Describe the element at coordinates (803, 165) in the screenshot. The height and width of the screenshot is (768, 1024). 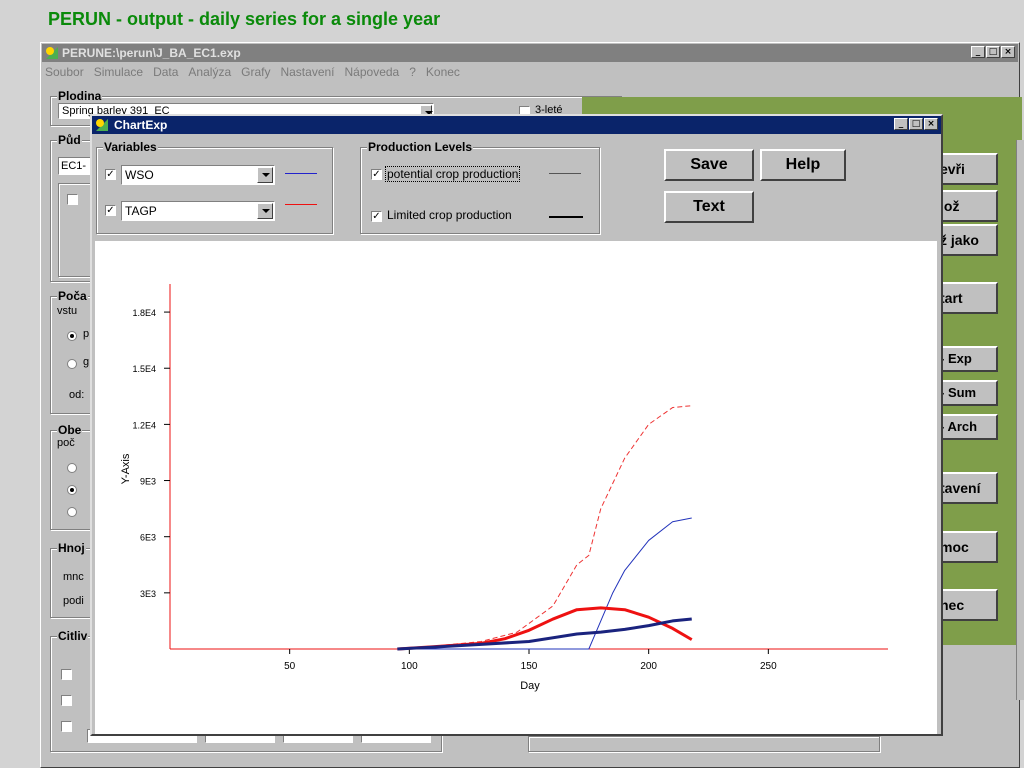
I see `help-button: Help` at that location.